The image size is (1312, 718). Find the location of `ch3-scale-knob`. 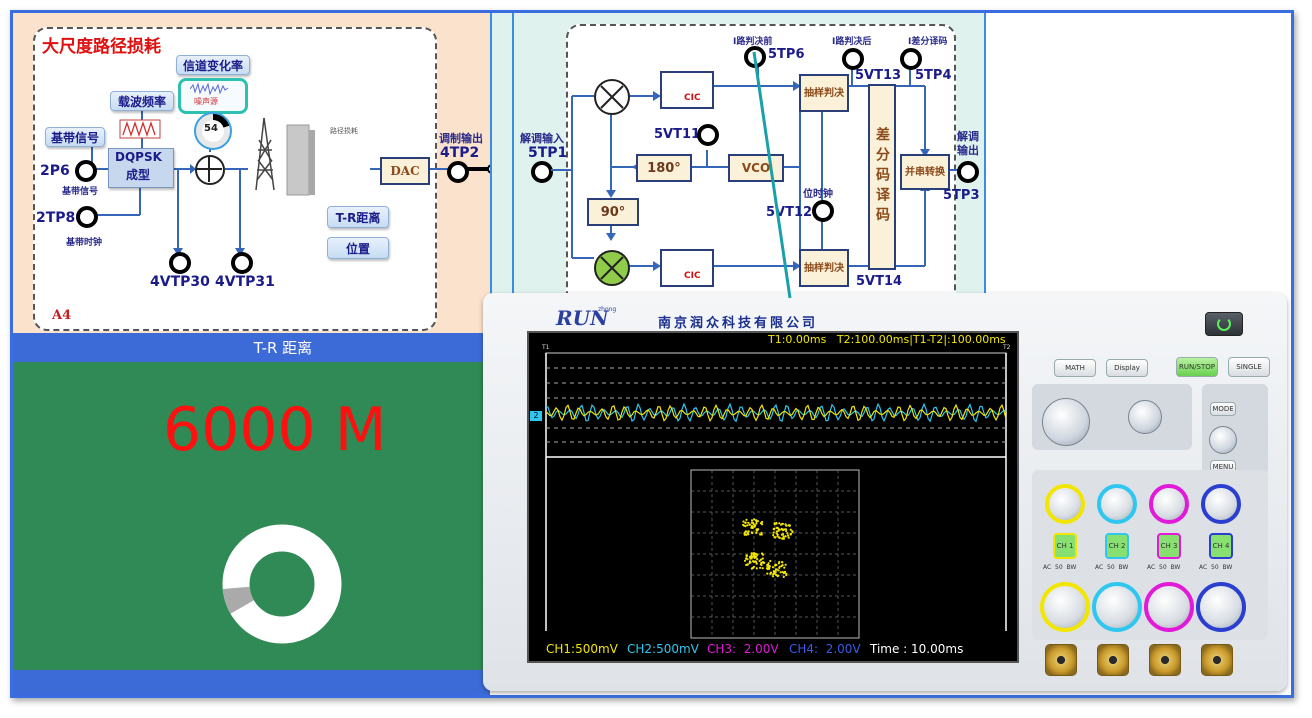

ch3-scale-knob is located at coordinates (1169, 607).